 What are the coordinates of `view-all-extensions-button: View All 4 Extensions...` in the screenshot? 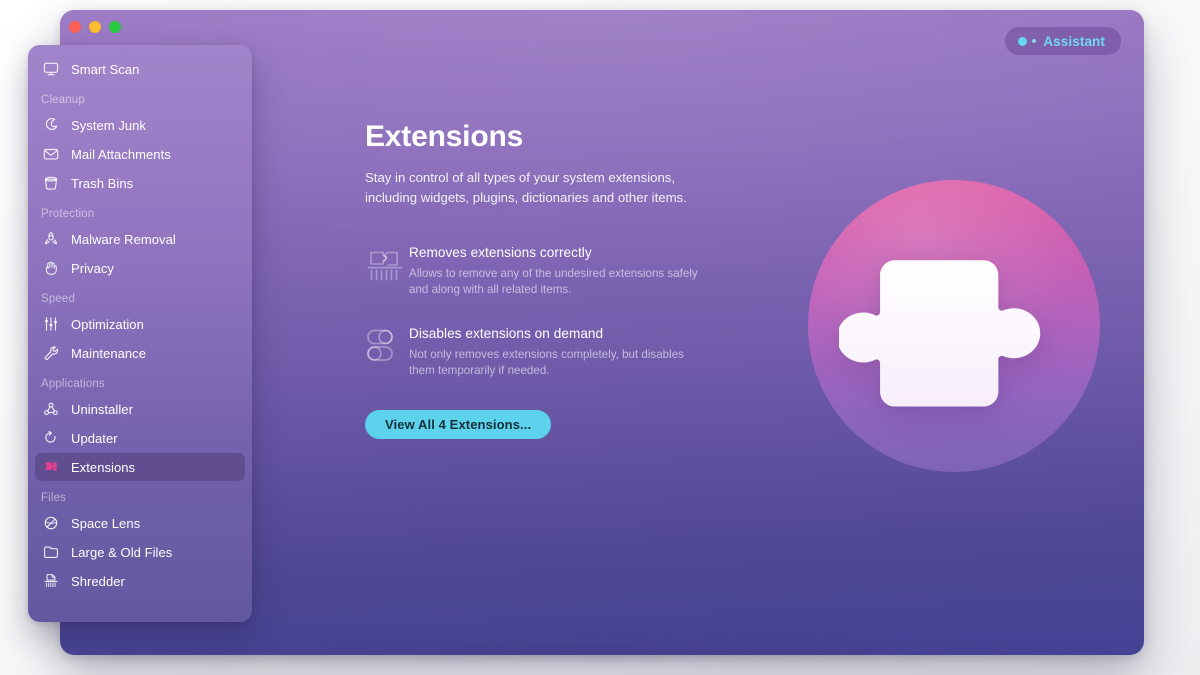 It's located at (458, 424).